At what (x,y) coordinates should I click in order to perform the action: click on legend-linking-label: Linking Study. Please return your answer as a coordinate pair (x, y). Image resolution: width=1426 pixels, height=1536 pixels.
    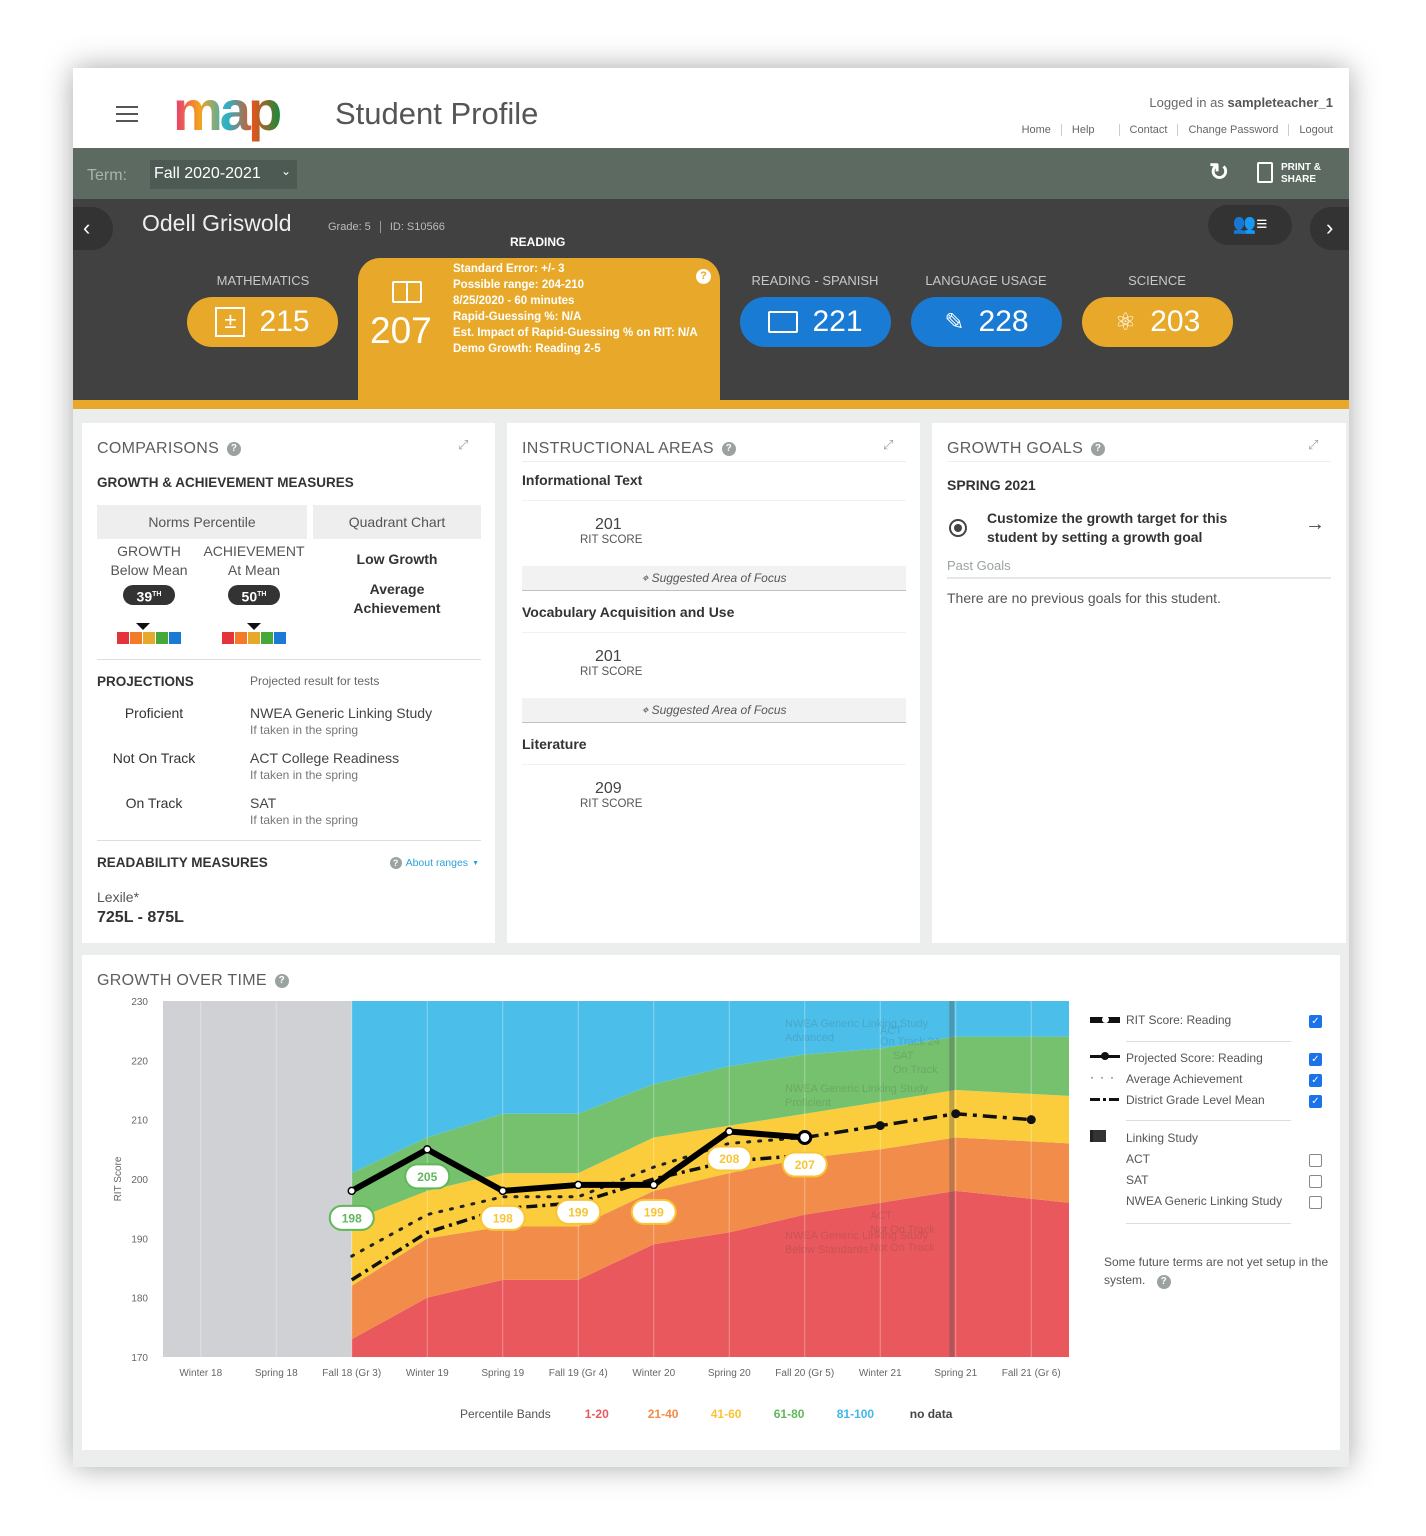
    Looking at the image, I should click on (1162, 1138).